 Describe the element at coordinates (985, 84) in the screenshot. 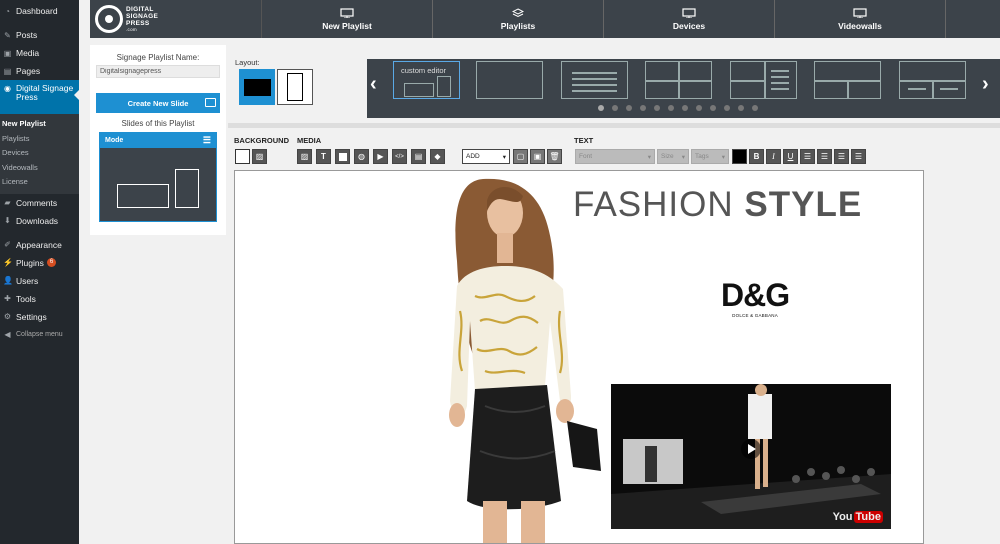

I see `carousel-next-arrow: ›` at that location.